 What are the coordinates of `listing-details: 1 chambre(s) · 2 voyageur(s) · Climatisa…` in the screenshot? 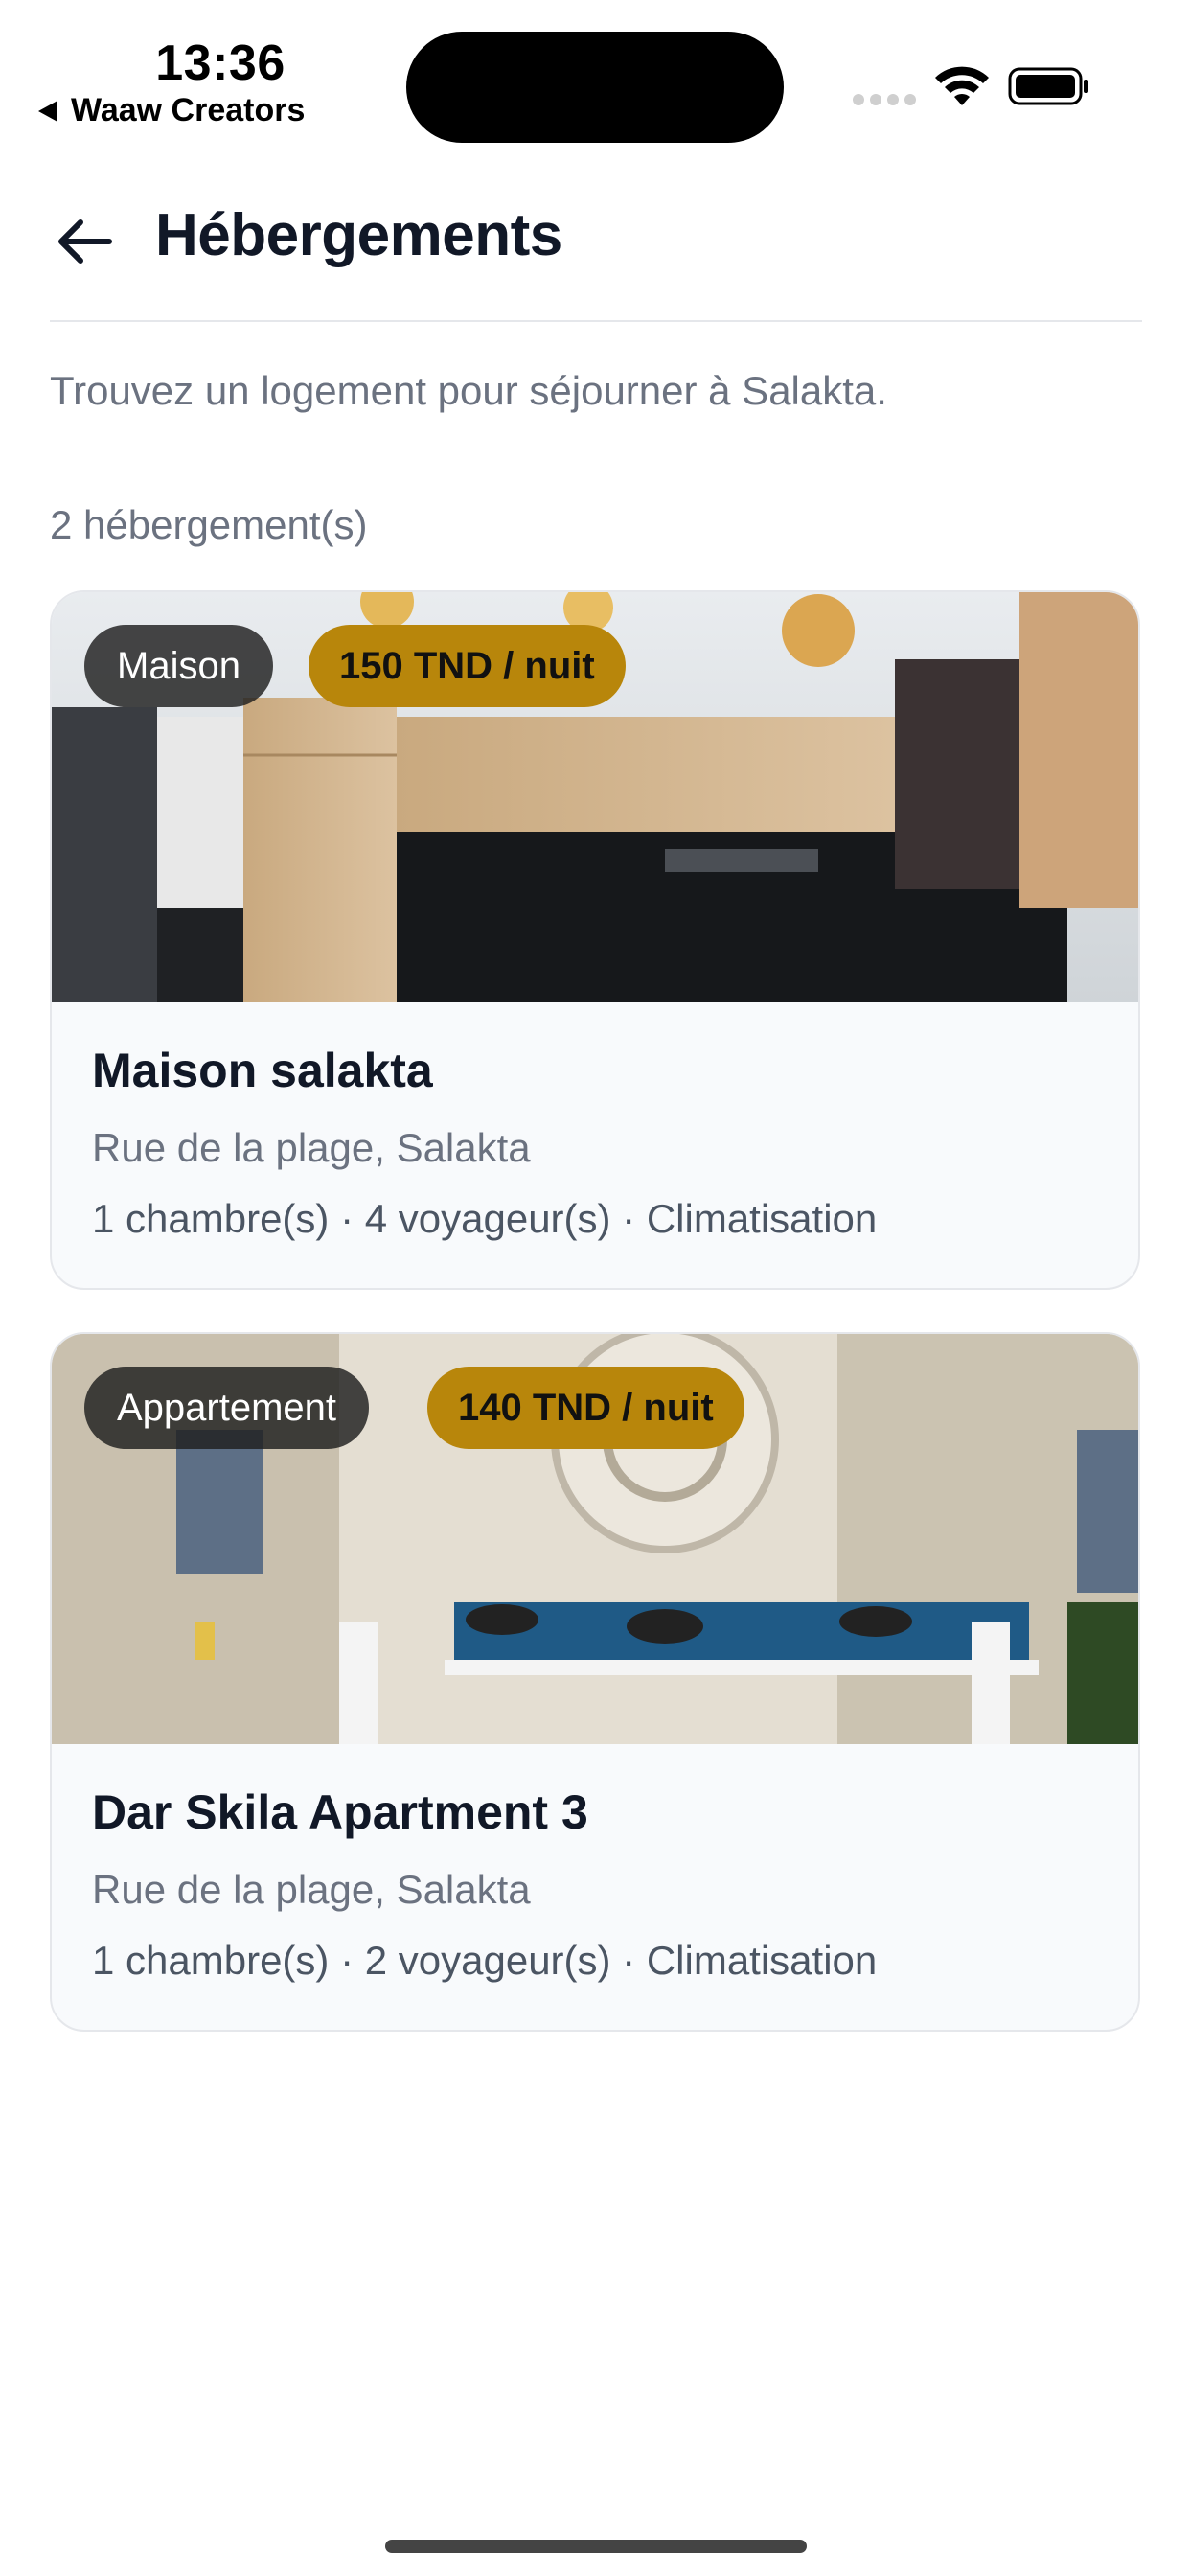 It's located at (485, 1960).